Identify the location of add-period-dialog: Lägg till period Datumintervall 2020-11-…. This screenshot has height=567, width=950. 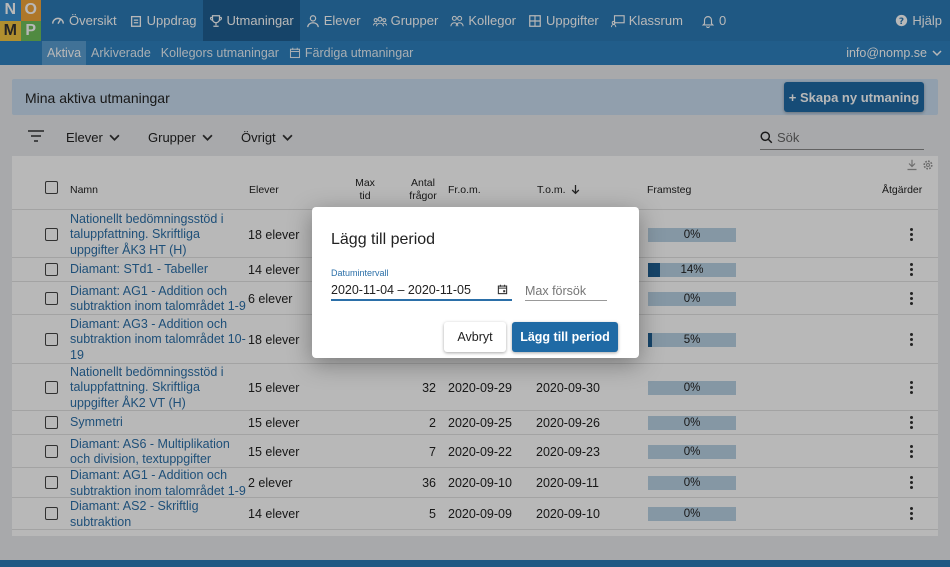
(475, 282).